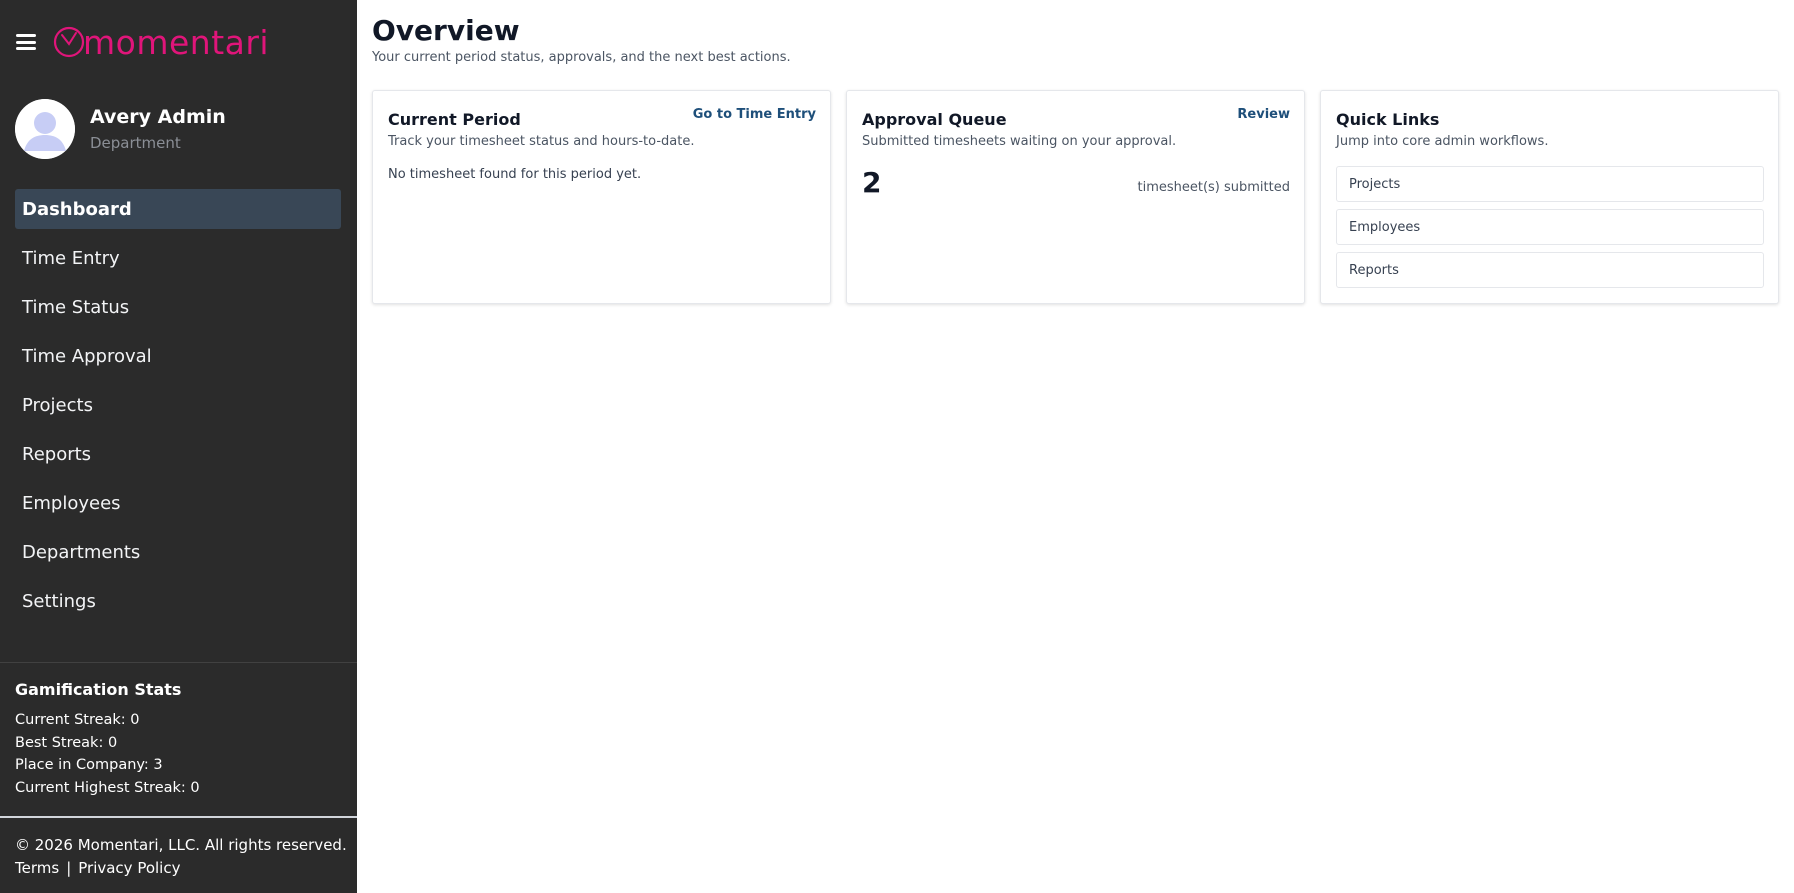 The image size is (1794, 893). What do you see at coordinates (872, 182) in the screenshot?
I see `submitted-count: 2` at bounding box center [872, 182].